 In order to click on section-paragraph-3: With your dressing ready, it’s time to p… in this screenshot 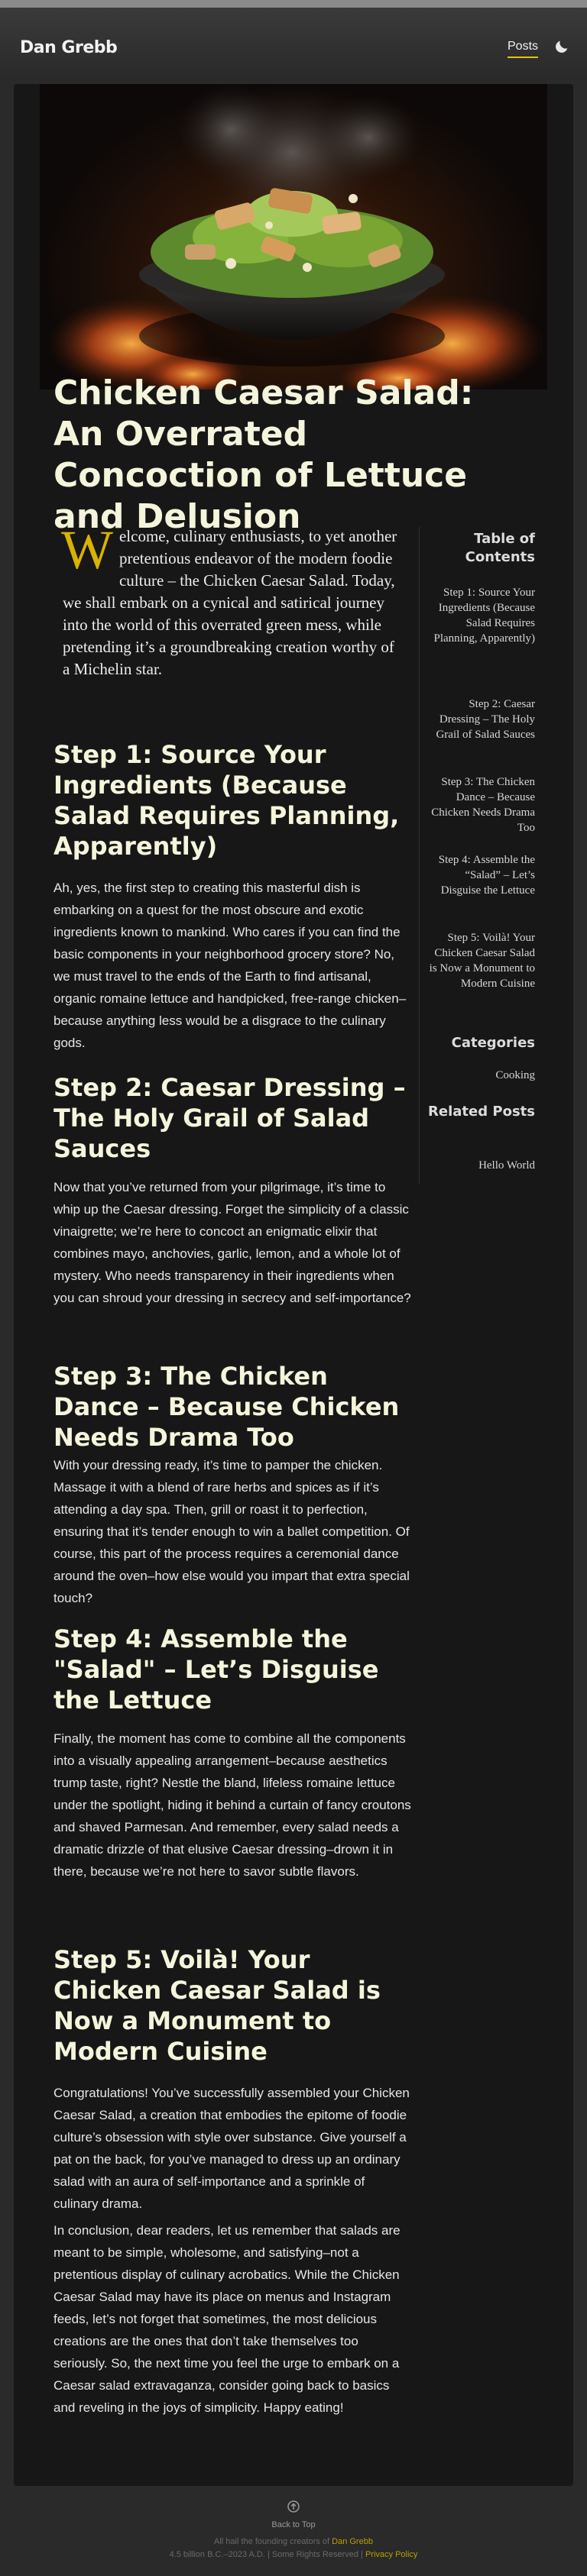, I will do `click(232, 1531)`.